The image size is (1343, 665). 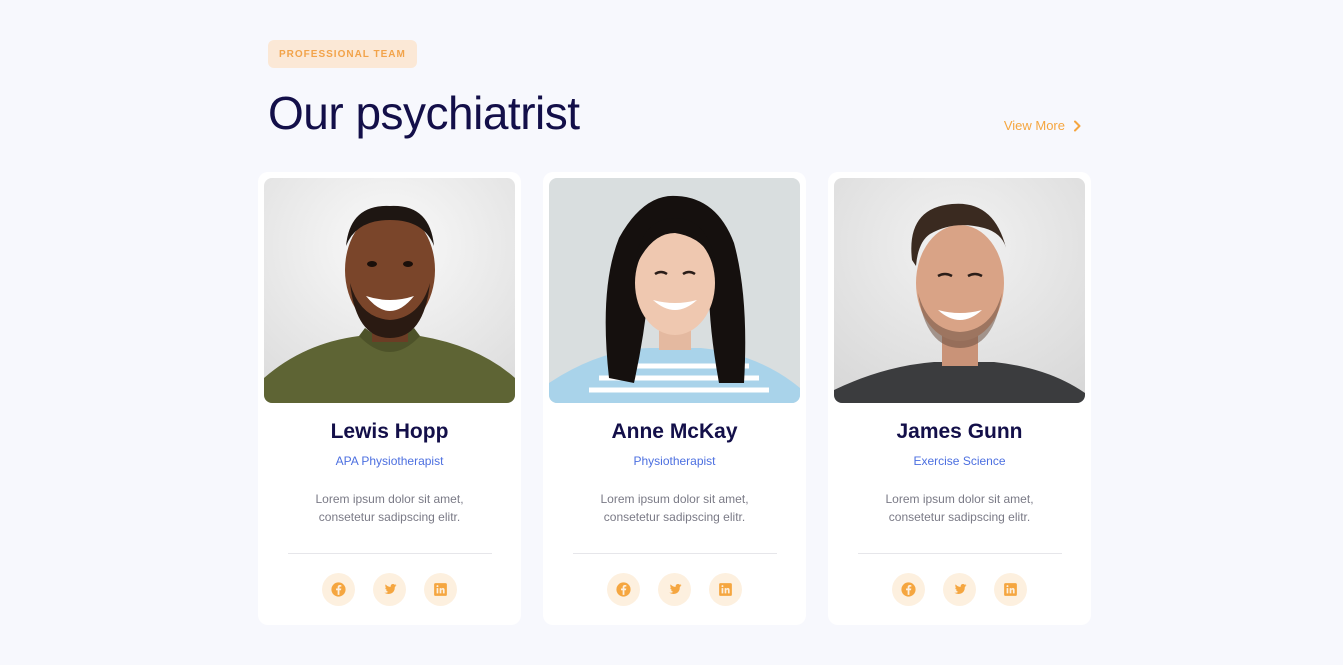 I want to click on view-more-label: View More, so click(x=1034, y=125).